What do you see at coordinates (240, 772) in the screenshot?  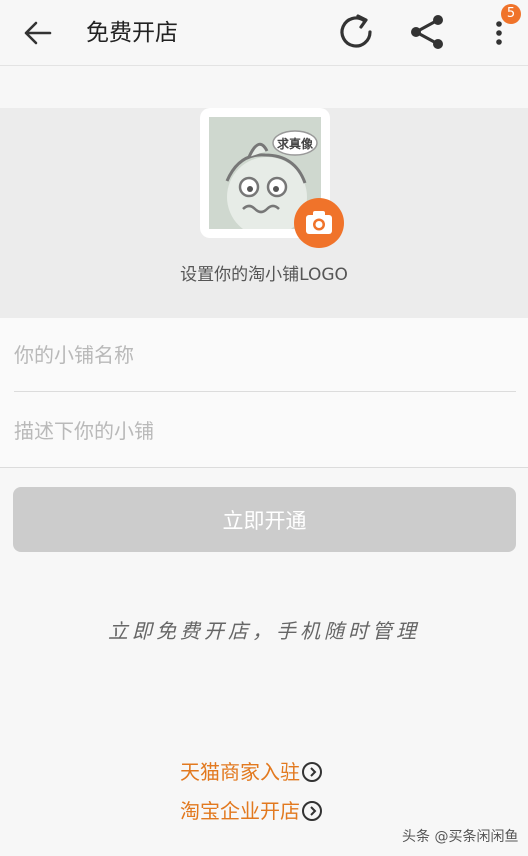 I see `tmall-link-label: 天猫商家入驻` at bounding box center [240, 772].